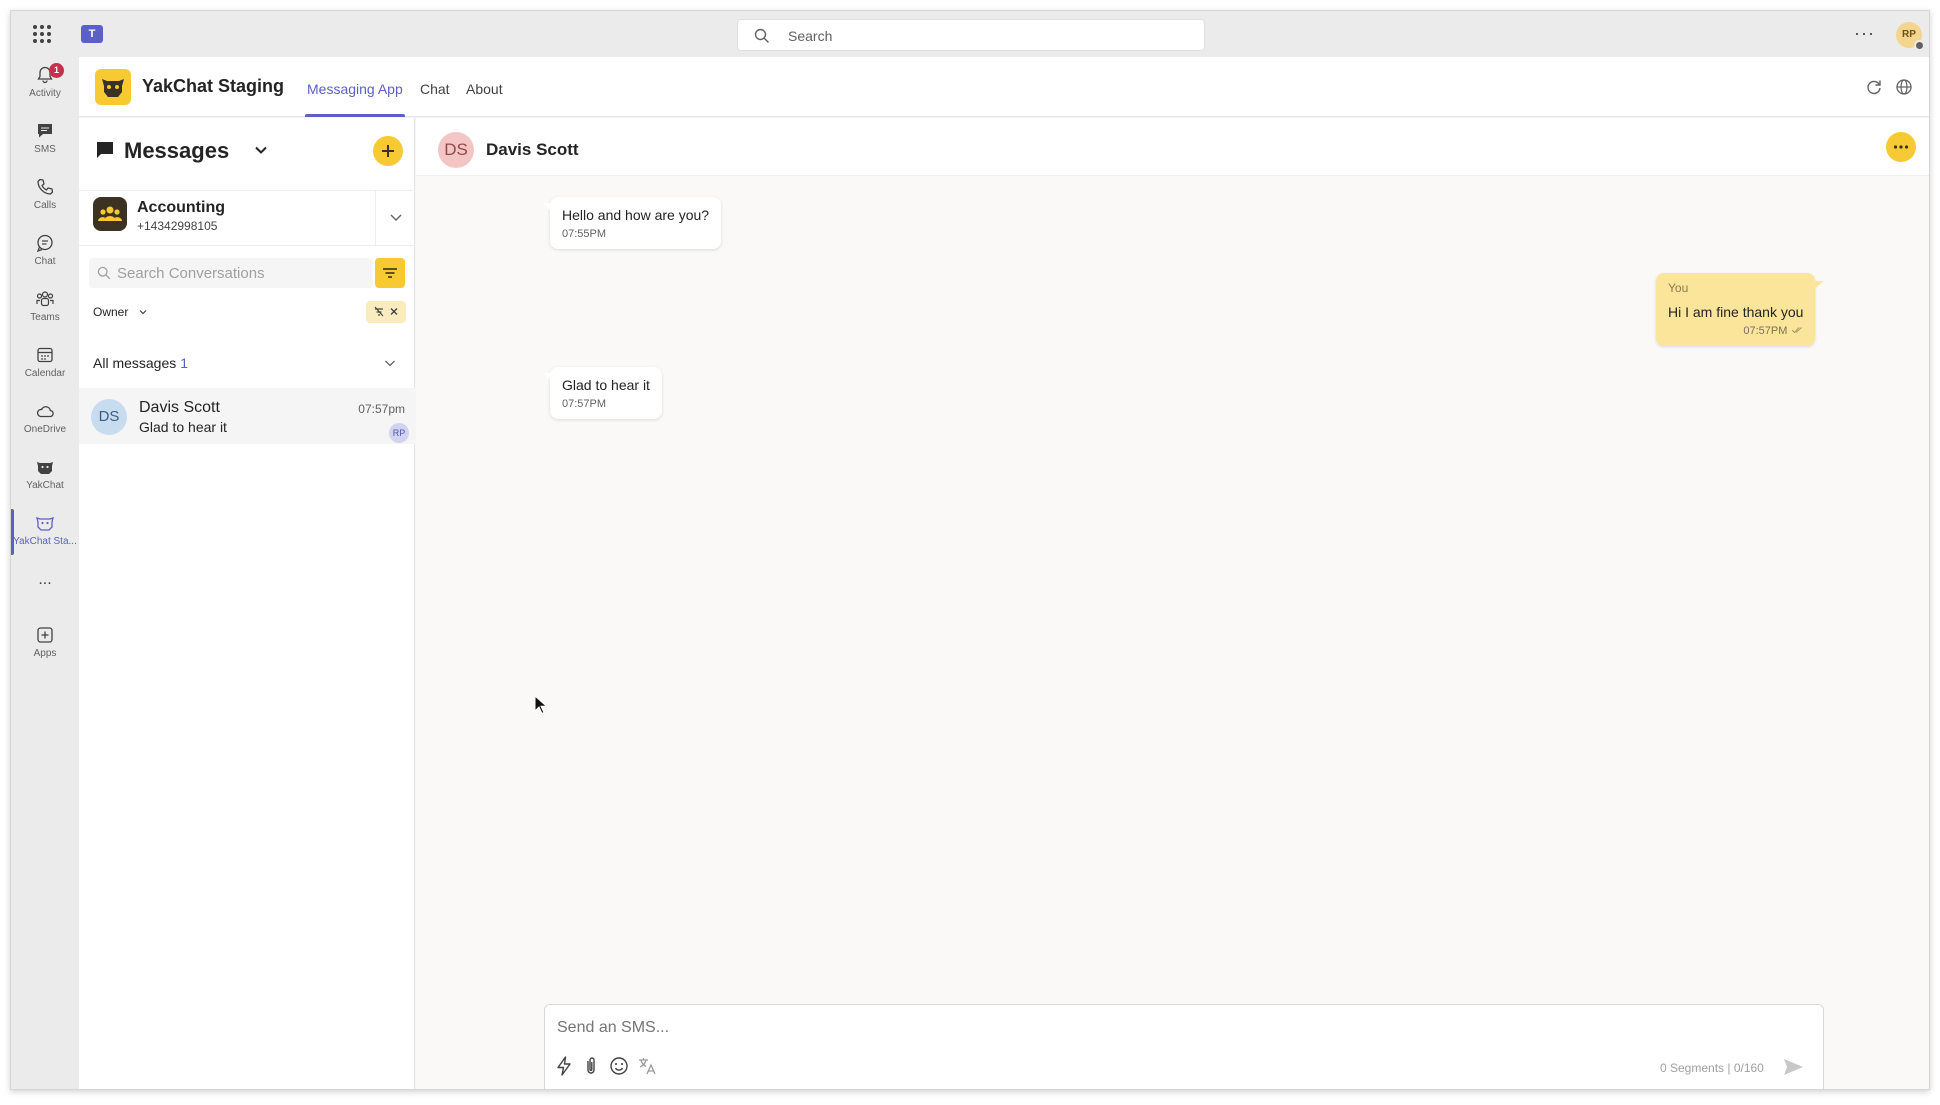 The width and height of the screenshot is (1940, 1105). I want to click on message-bubble-incoming: Hello and how are you? 07:55PM, so click(632, 223).